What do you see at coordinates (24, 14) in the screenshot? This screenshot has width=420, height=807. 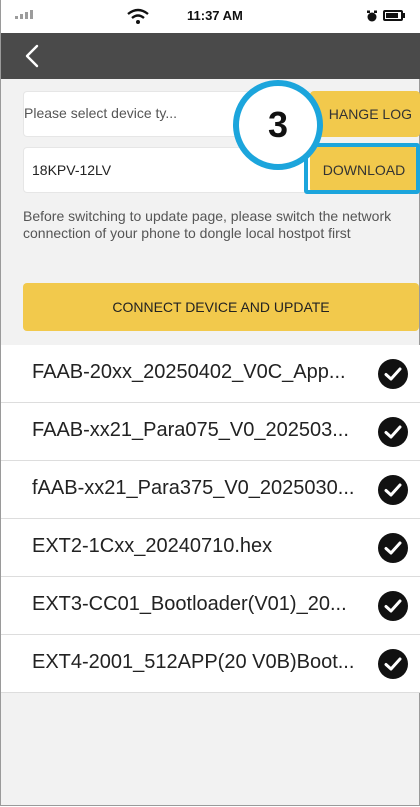 I see `signal-icon` at bounding box center [24, 14].